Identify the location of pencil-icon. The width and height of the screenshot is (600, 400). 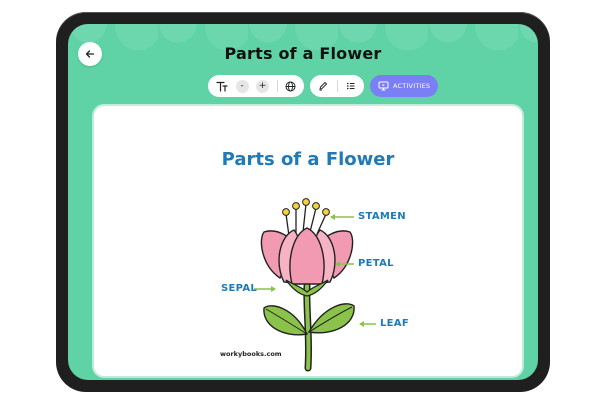
(323, 86).